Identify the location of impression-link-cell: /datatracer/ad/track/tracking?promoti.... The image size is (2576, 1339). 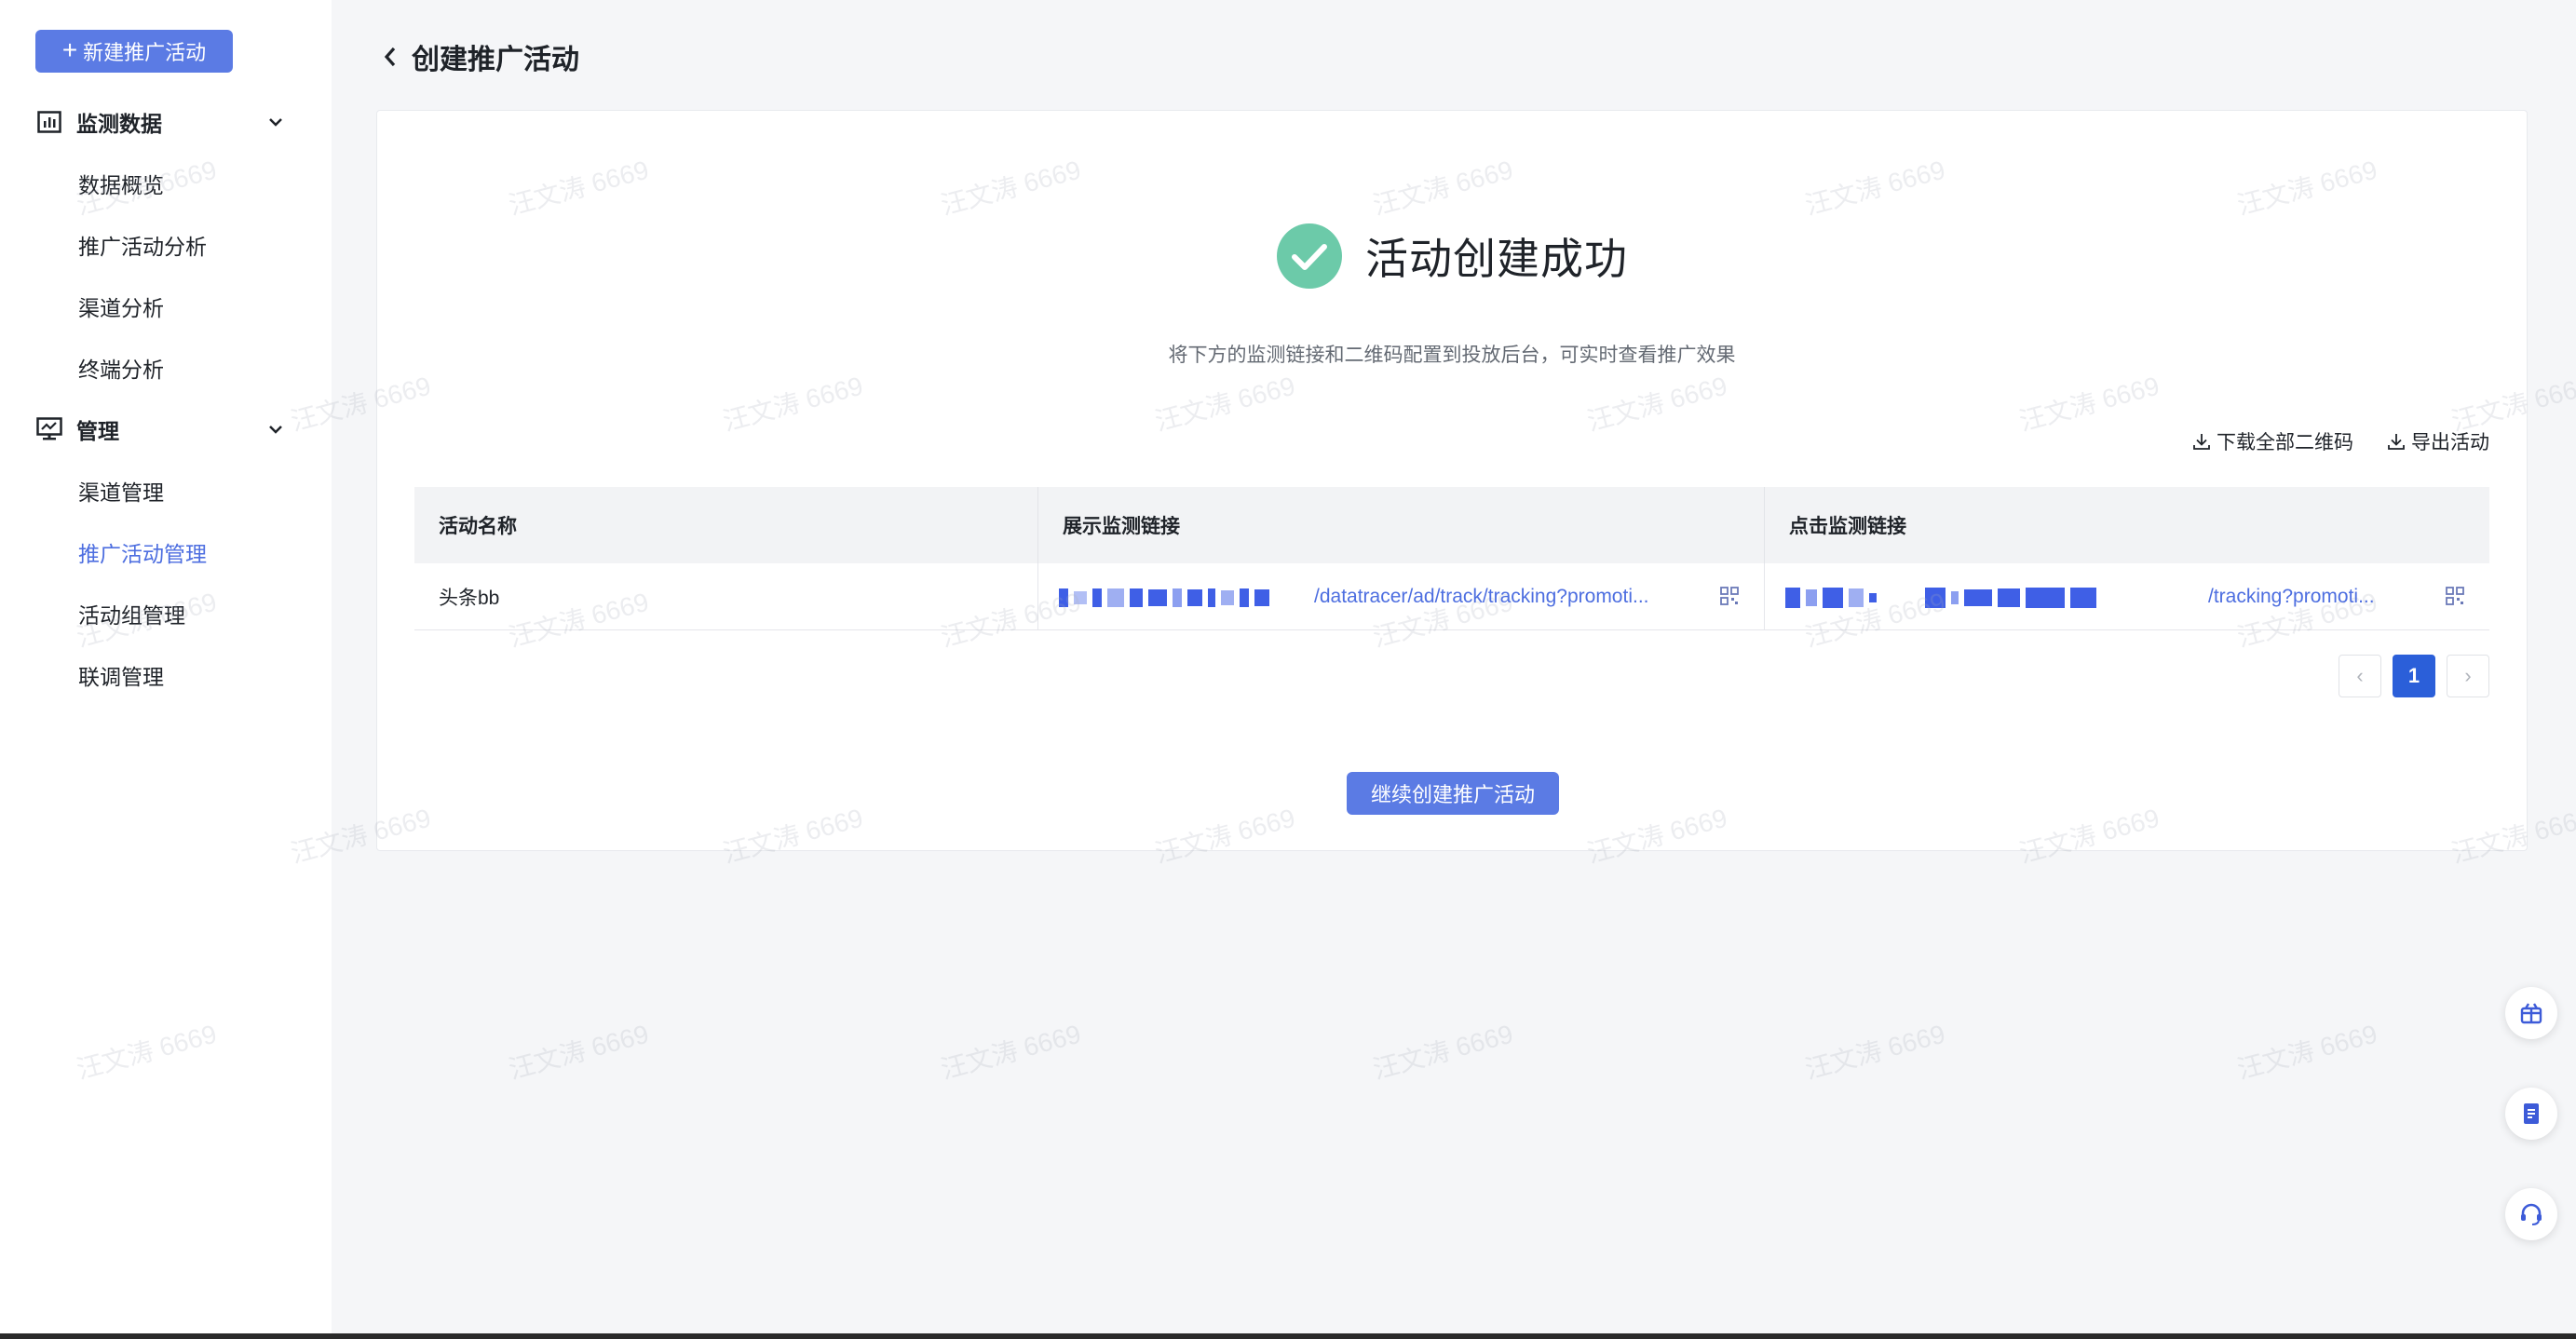
(1401, 596).